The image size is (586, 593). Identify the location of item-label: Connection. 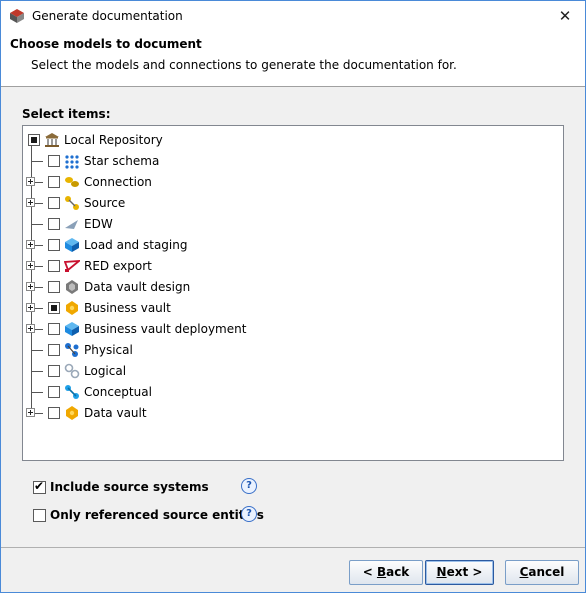
(118, 182).